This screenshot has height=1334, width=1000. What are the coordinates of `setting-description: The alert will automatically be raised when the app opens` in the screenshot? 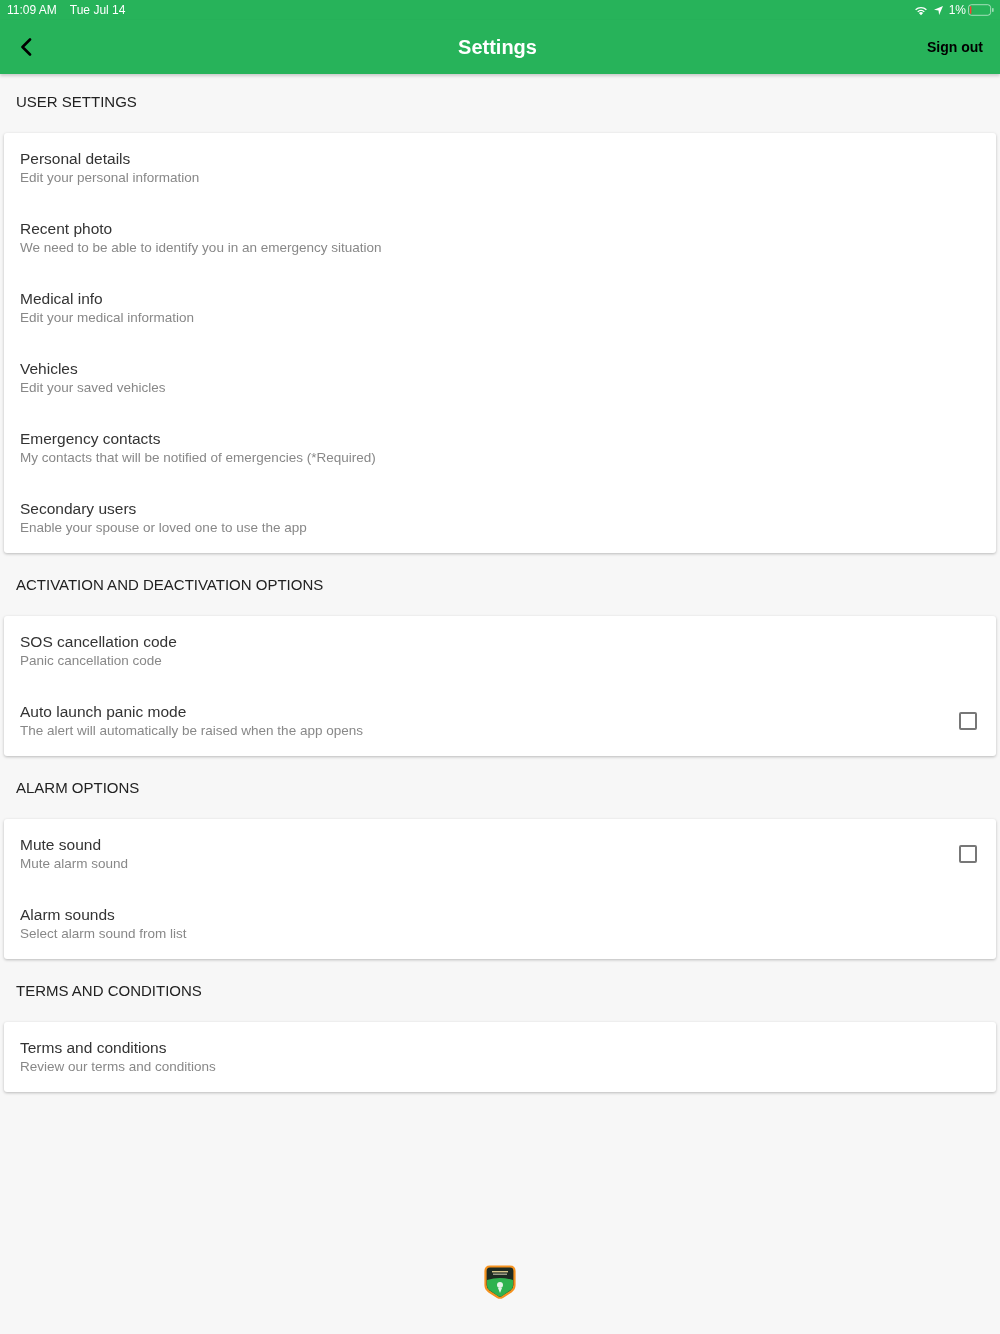 It's located at (191, 731).